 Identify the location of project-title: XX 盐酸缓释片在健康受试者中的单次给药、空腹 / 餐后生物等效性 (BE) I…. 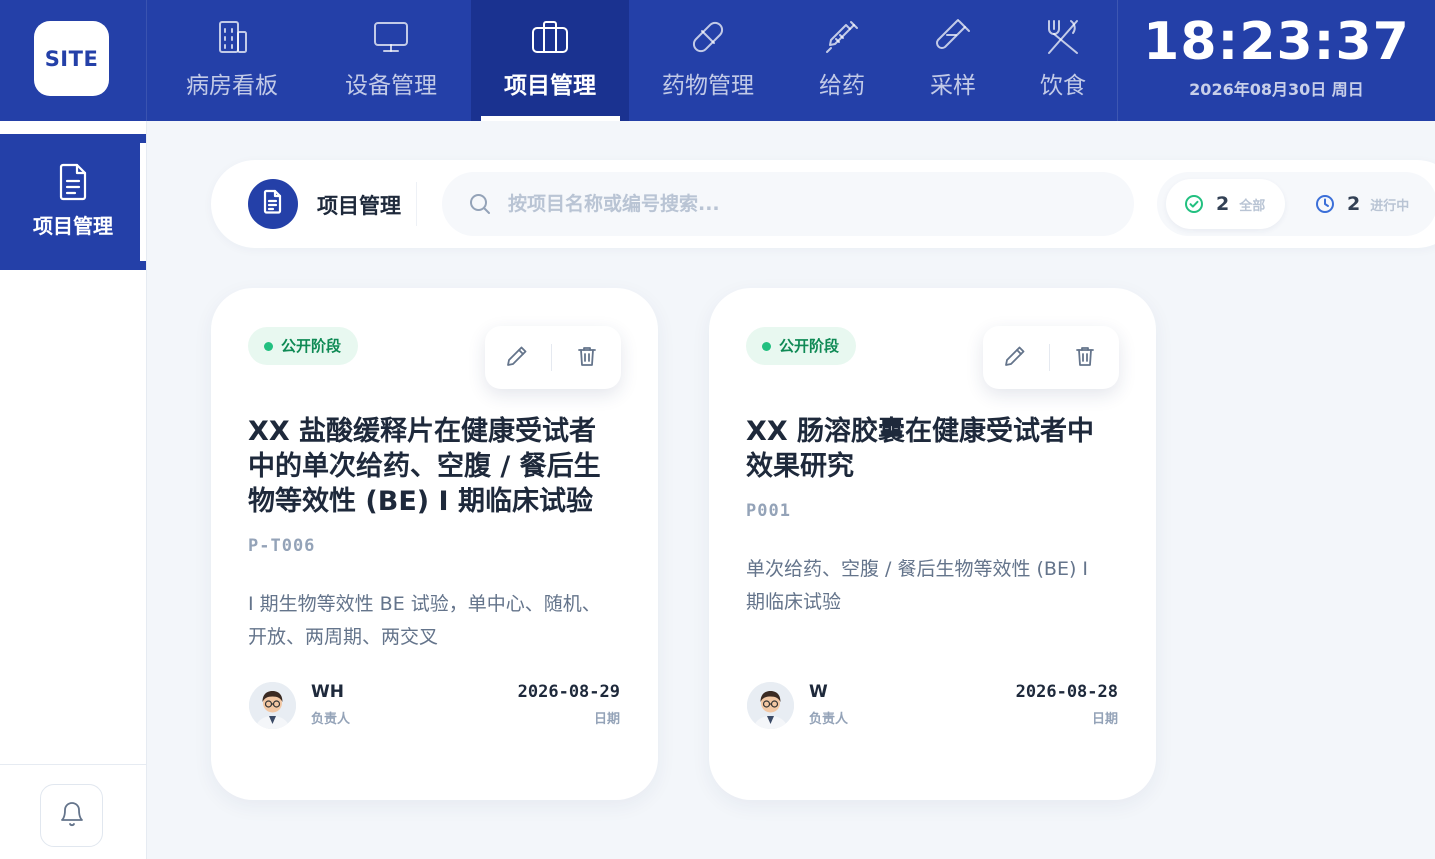
(424, 466).